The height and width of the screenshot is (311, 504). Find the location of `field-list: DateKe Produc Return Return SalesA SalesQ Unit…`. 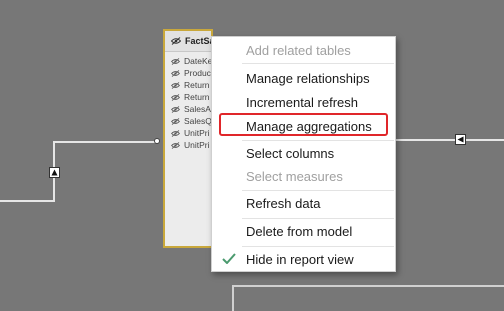

field-list: DateKe Produc Return Return SalesA SalesQ Unit… is located at coordinates (188, 101).